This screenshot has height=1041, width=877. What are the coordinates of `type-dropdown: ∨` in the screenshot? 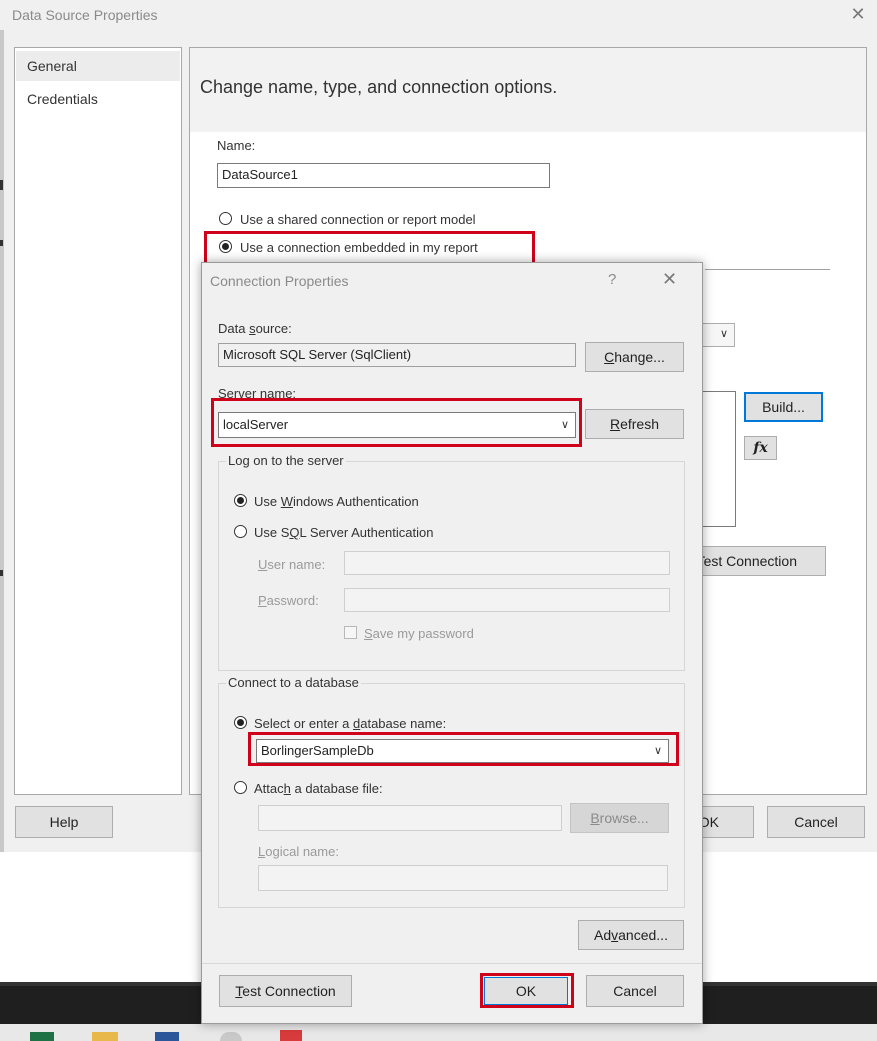 It's located at (718, 335).